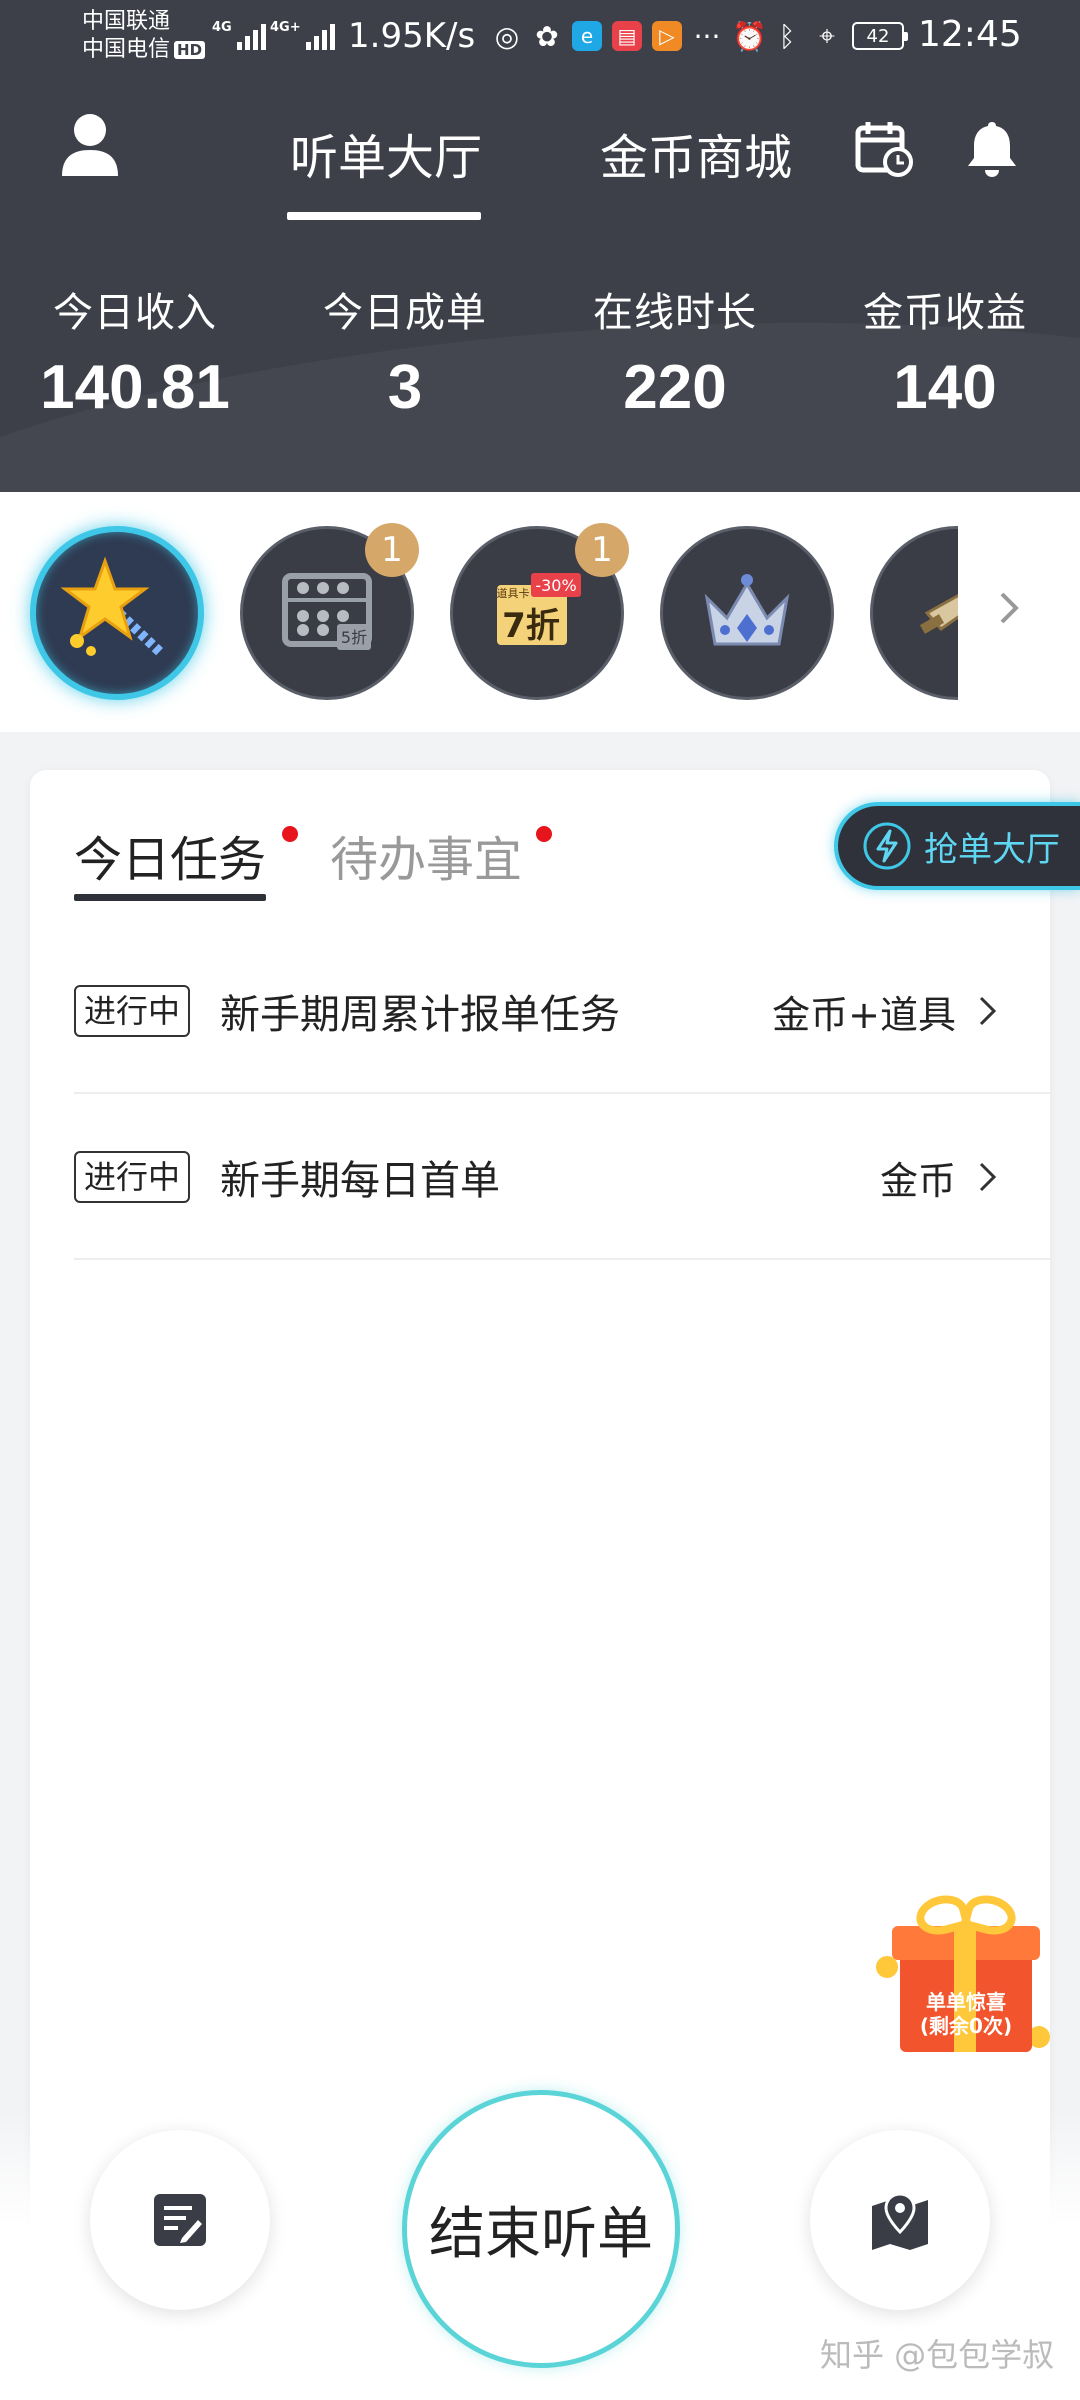  What do you see at coordinates (587, 36) in the screenshot?
I see `browser-icon: e` at bounding box center [587, 36].